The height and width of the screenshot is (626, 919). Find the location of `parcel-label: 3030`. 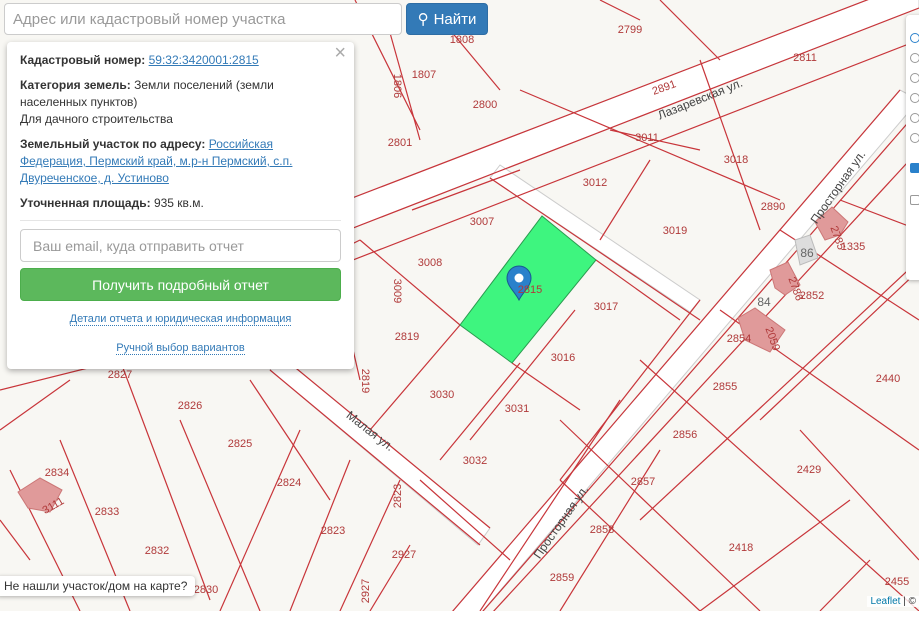

parcel-label: 3030 is located at coordinates (442, 395).